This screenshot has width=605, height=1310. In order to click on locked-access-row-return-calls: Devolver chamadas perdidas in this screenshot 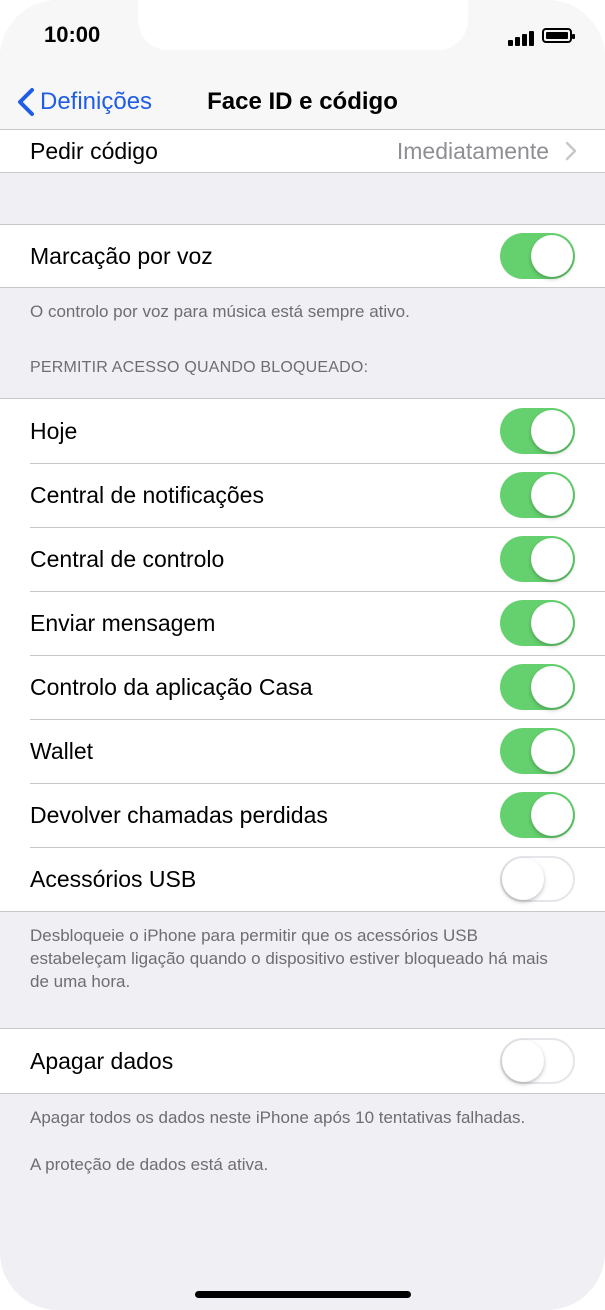, I will do `click(302, 815)`.